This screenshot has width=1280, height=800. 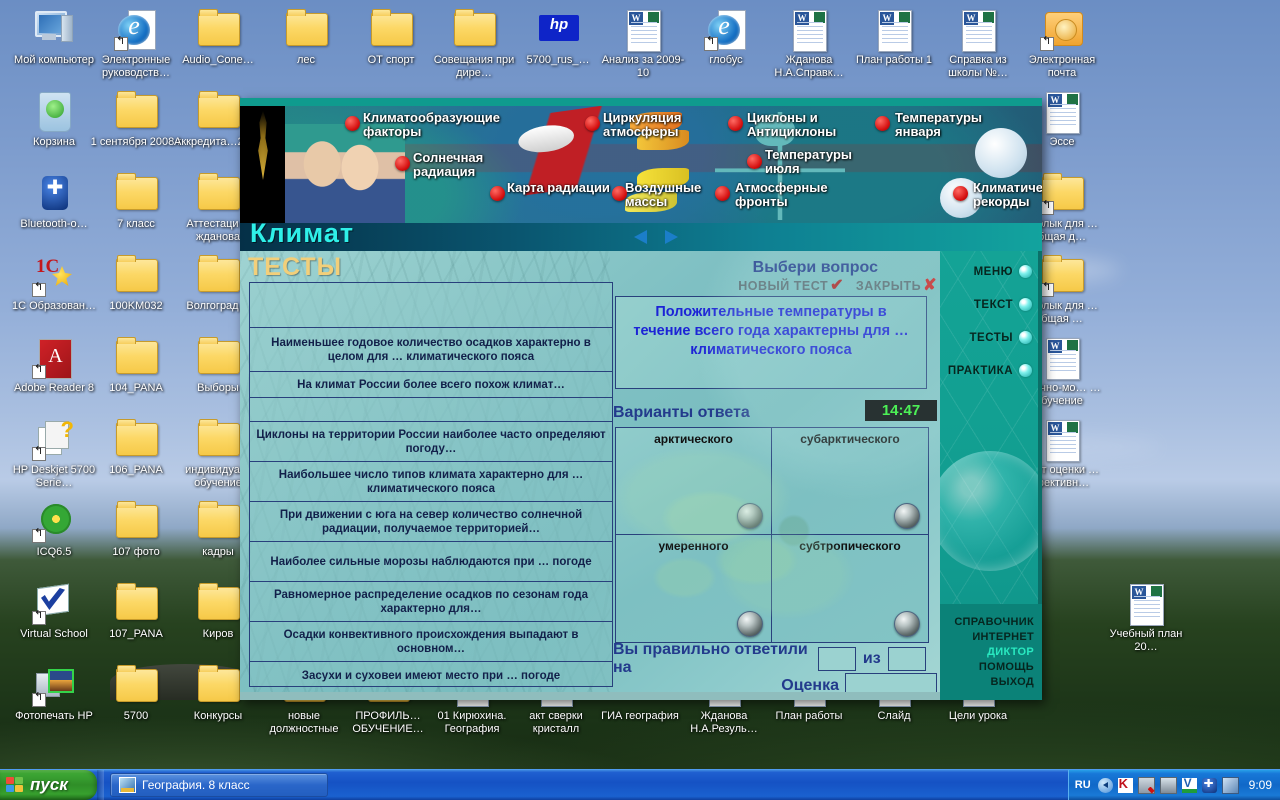 What do you see at coordinates (994, 622) in the screenshot?
I see `bottom-link: СПРАВОЧНИК` at bounding box center [994, 622].